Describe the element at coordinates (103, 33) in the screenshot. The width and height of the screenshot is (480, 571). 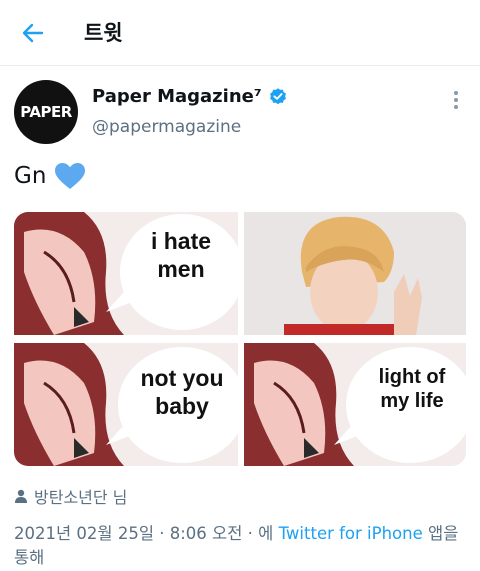
I see `page-title: 트윗` at that location.